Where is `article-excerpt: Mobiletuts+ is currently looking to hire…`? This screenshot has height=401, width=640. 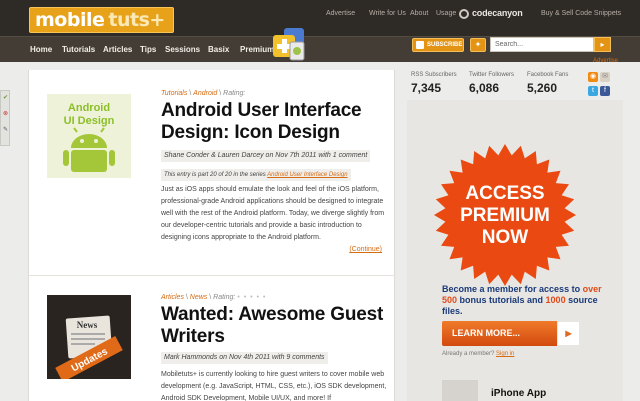
article-excerpt: Mobiletuts+ is currently looking to hire… is located at coordinates (274, 386).